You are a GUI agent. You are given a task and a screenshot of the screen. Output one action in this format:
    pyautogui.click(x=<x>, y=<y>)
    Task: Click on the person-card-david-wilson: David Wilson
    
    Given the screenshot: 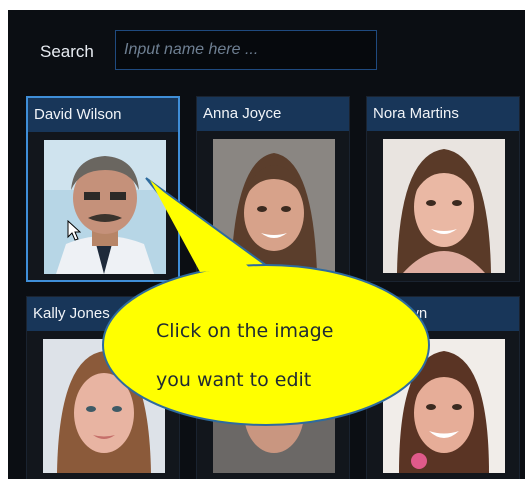 What is the action you would take?
    pyautogui.click(x=103, y=189)
    